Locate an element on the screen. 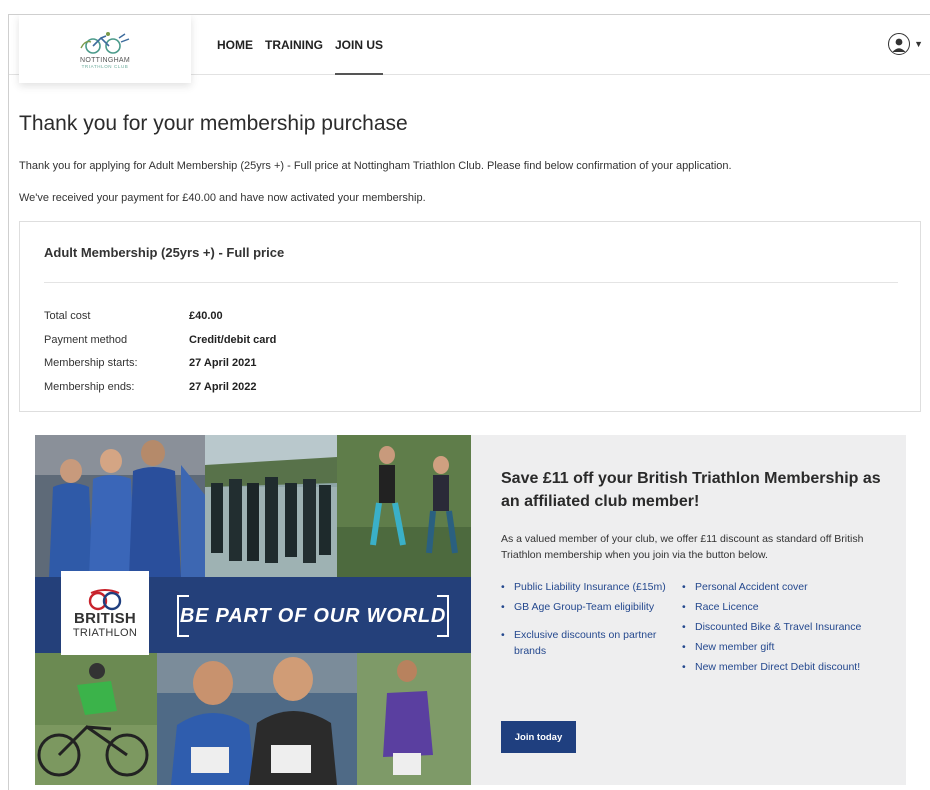 The height and width of the screenshot is (790, 930). club-logo-sub: TRIATHLON CLUB is located at coordinates (105, 66).